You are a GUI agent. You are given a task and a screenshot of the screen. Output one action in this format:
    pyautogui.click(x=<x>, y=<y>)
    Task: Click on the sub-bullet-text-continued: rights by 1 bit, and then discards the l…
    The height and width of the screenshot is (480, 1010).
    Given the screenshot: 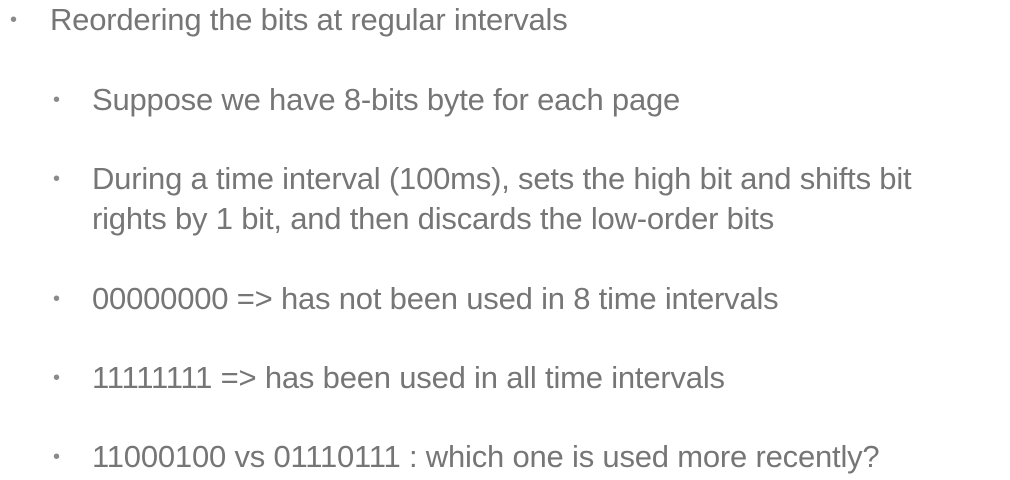 What is the action you would take?
    pyautogui.click(x=433, y=218)
    